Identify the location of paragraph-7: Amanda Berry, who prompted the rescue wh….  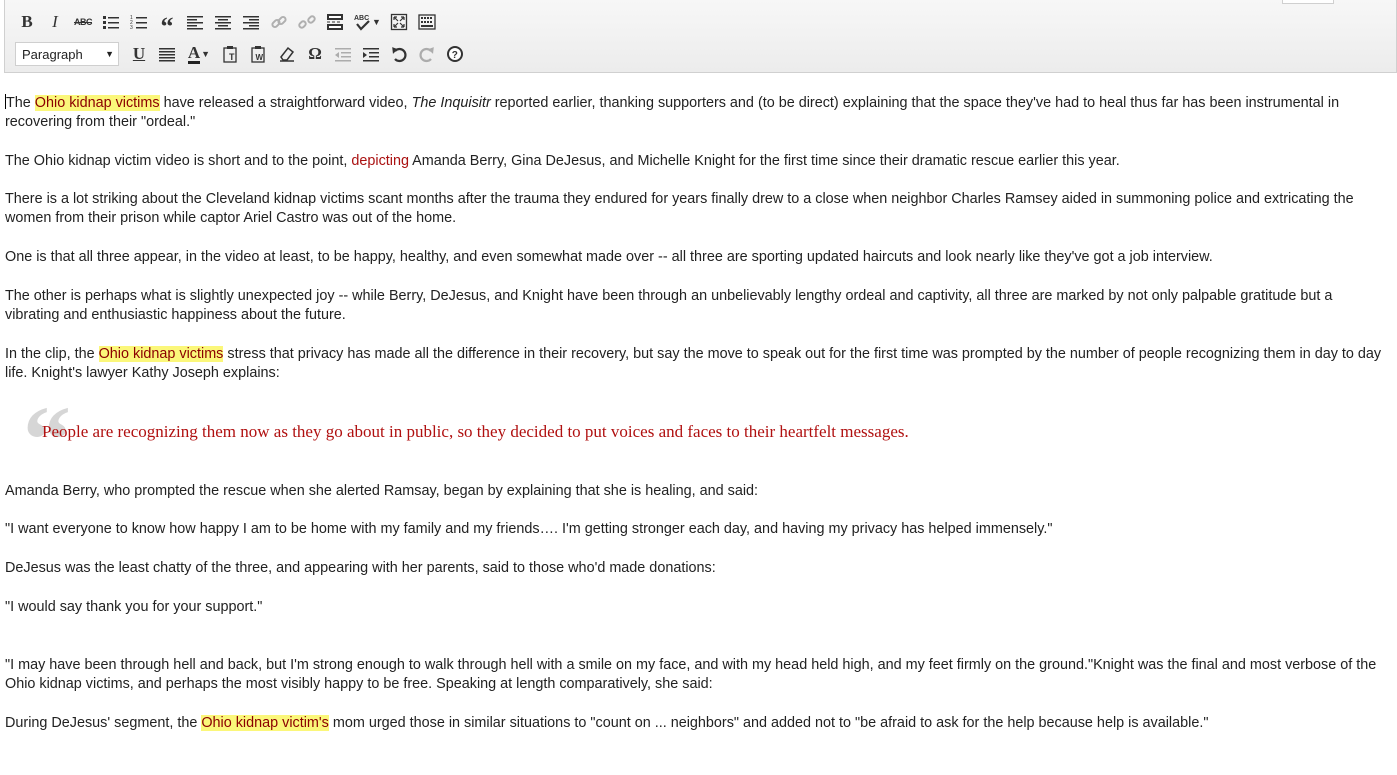
(382, 491).